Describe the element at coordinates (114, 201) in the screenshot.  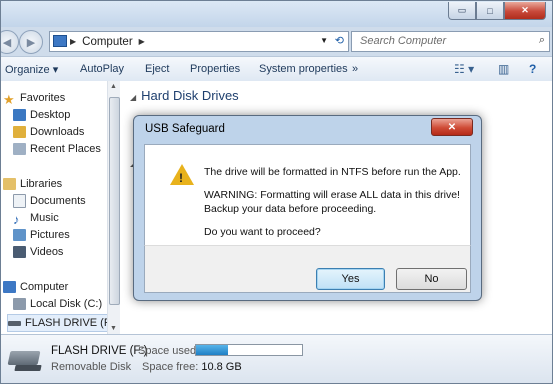
I see `scrollbar-thumb` at that location.